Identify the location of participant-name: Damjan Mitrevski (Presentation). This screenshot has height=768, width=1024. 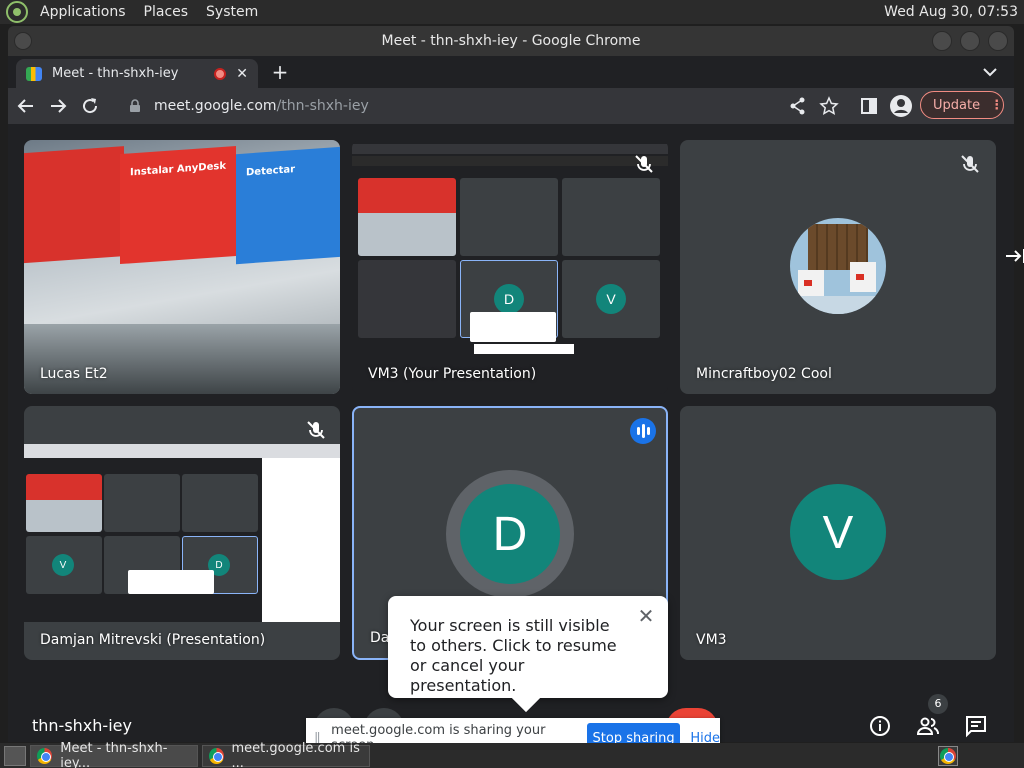
(153, 640).